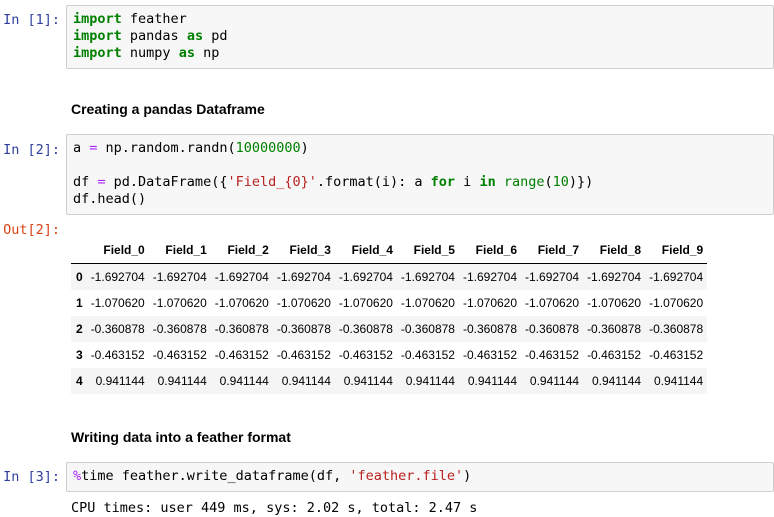 The height and width of the screenshot is (517, 774). What do you see at coordinates (31, 477) in the screenshot?
I see `input-prompt-3: In [3]:` at bounding box center [31, 477].